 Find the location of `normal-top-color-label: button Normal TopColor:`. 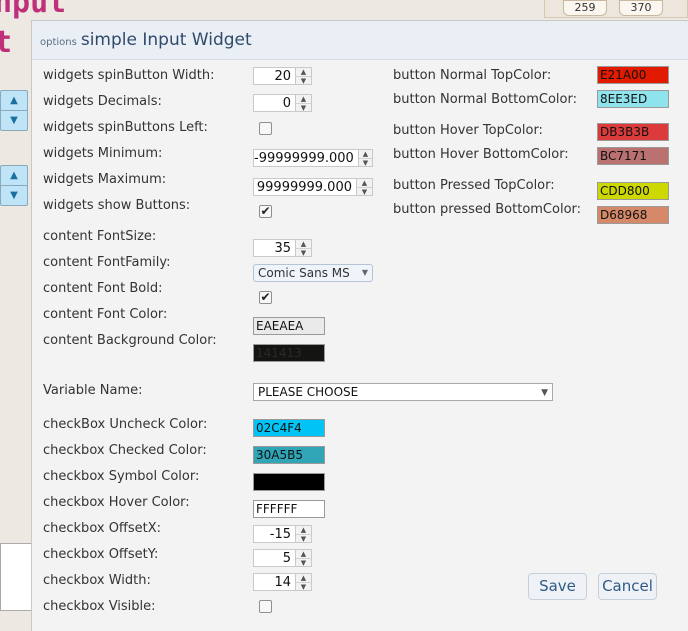

normal-top-color-label: button Normal TopColor: is located at coordinates (472, 75).